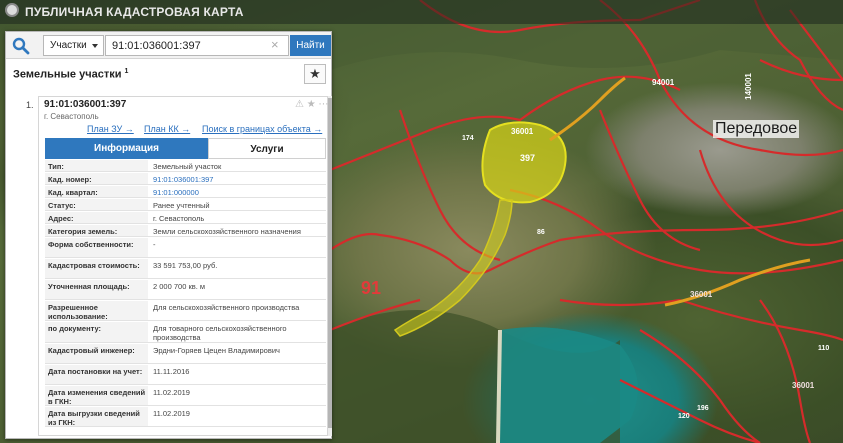 Image resolution: width=843 pixels, height=443 pixels. Describe the element at coordinates (96, 268) in the screenshot. I see `attribute-key: Кадастровая стоимость:` at that location.